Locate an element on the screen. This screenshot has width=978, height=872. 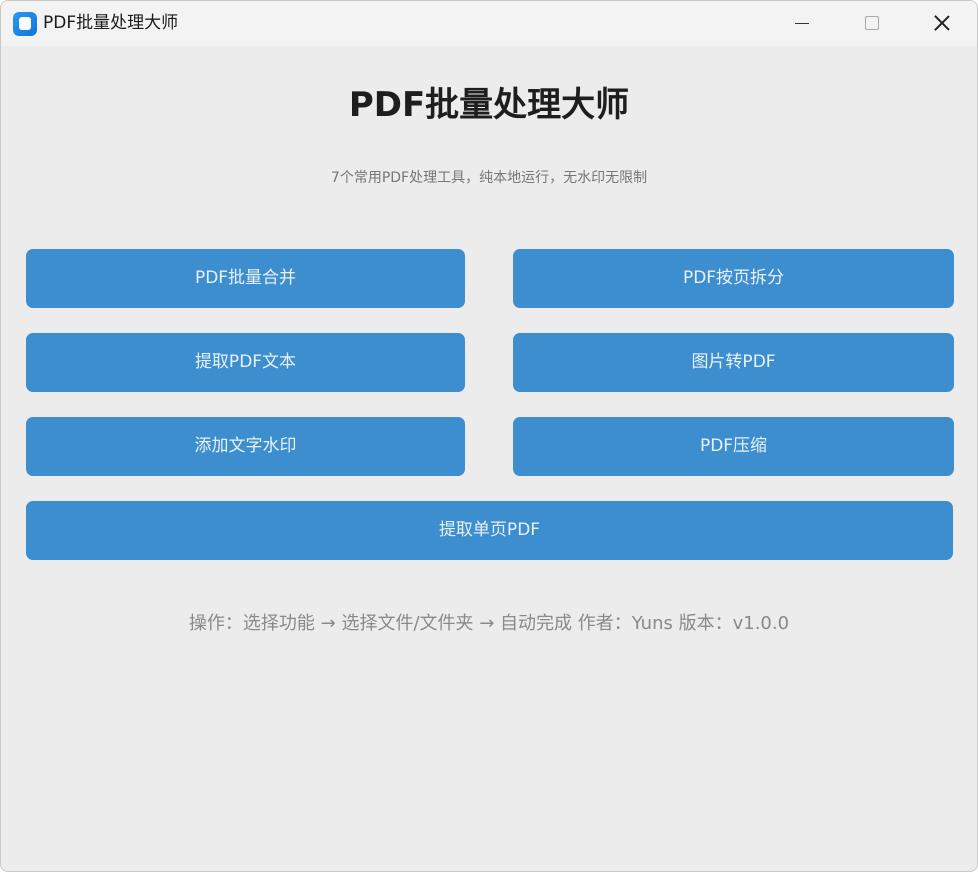
minimize-button is located at coordinates (802, 23).